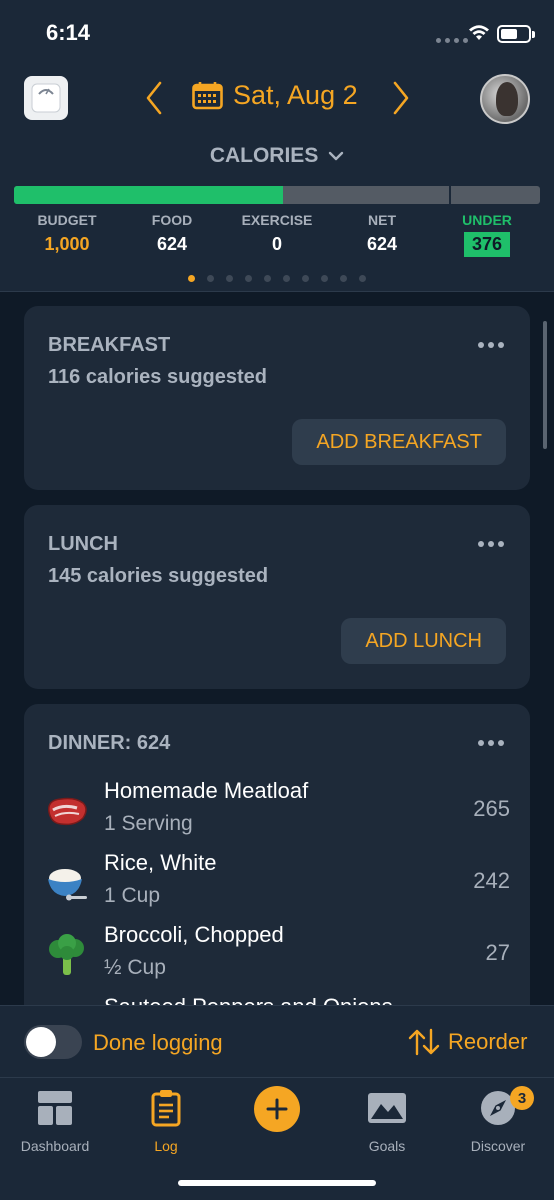  I want to click on tab-log: Log, so click(166, 1120).